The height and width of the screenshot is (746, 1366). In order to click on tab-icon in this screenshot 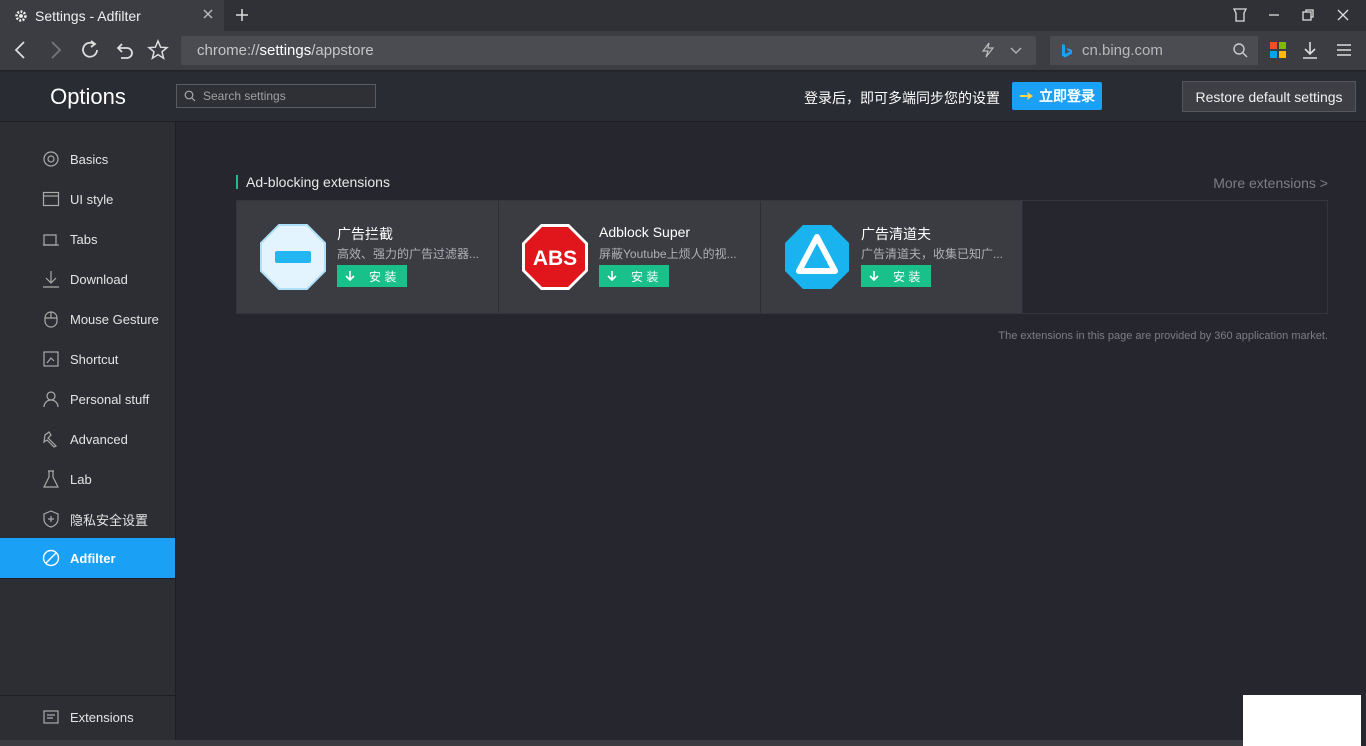, I will do `click(51, 240)`.